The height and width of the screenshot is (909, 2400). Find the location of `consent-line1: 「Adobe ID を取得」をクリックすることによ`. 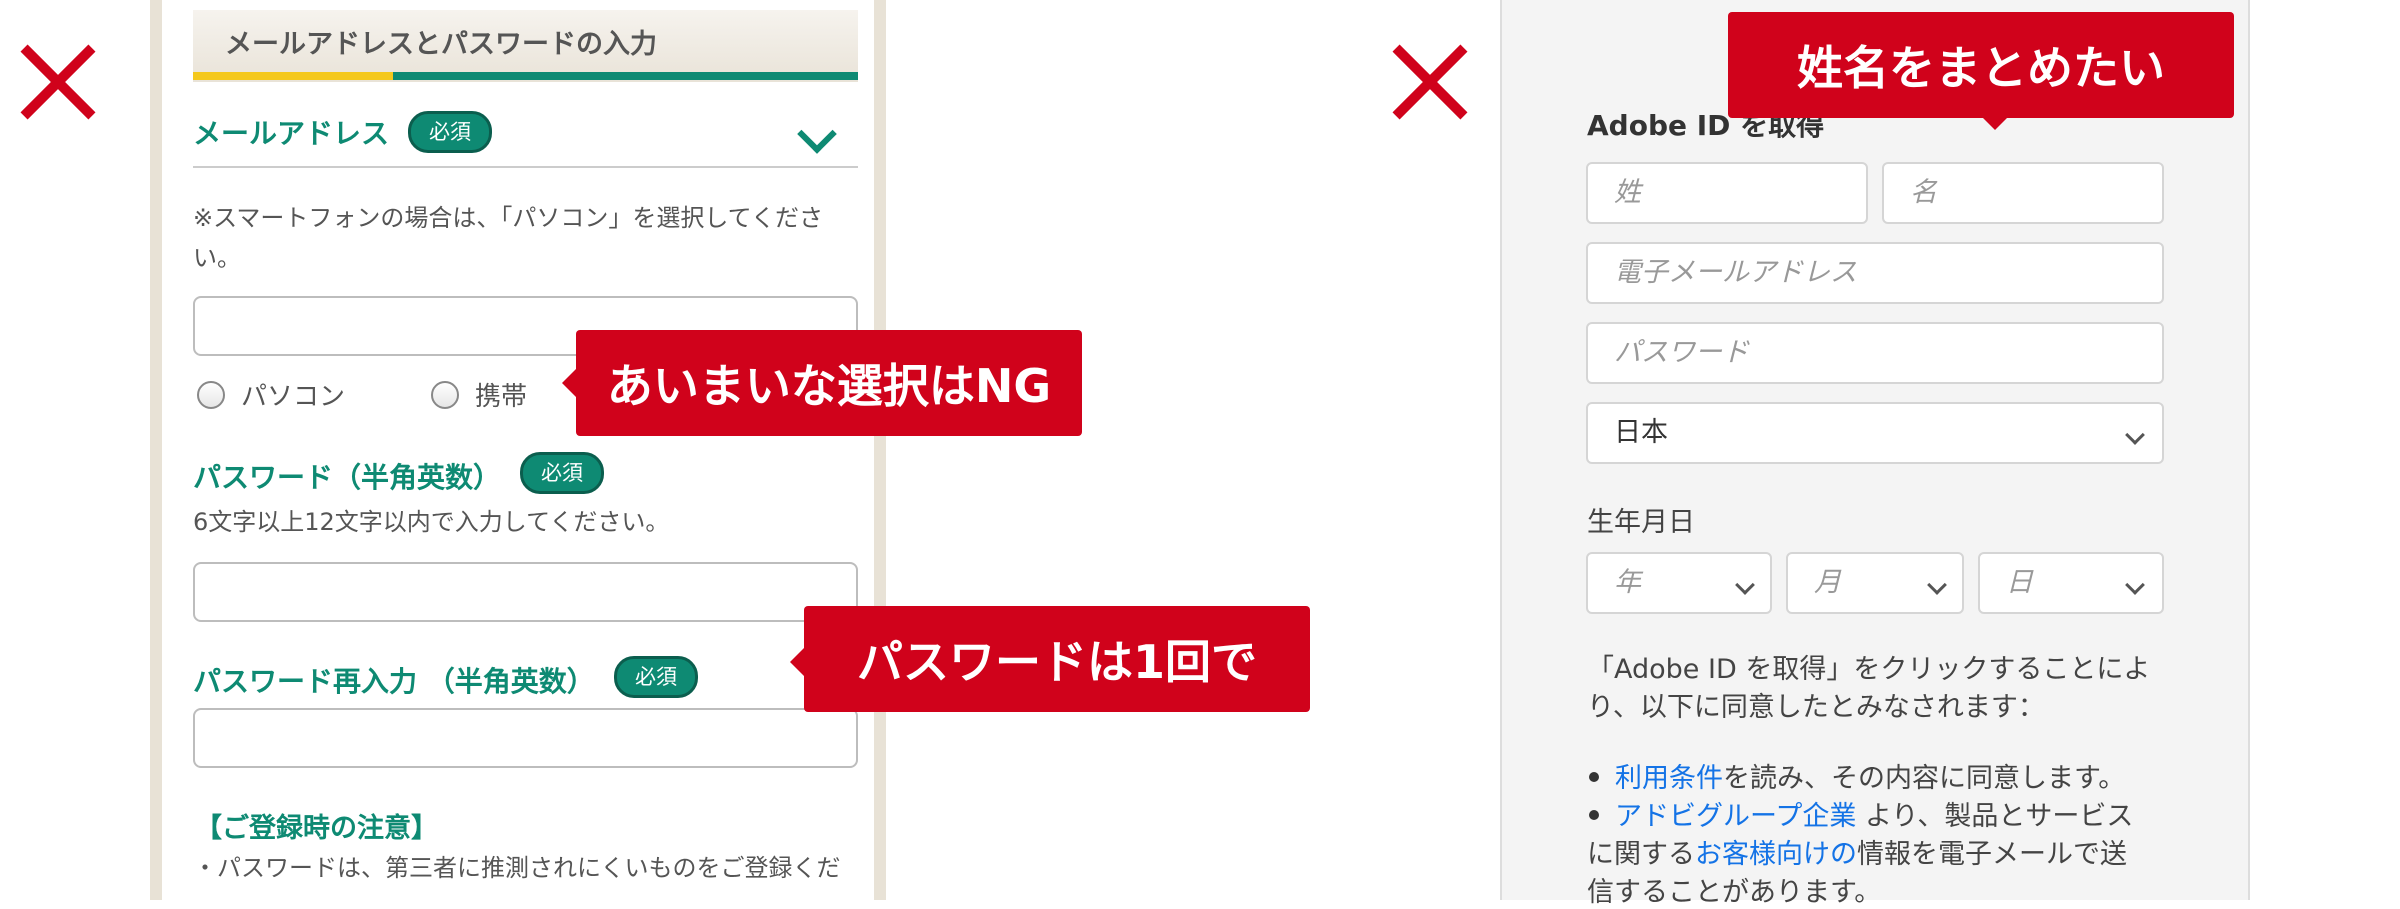

consent-line1: 「Adobe ID を取得」をクリックすることによ is located at coordinates (1869, 669).